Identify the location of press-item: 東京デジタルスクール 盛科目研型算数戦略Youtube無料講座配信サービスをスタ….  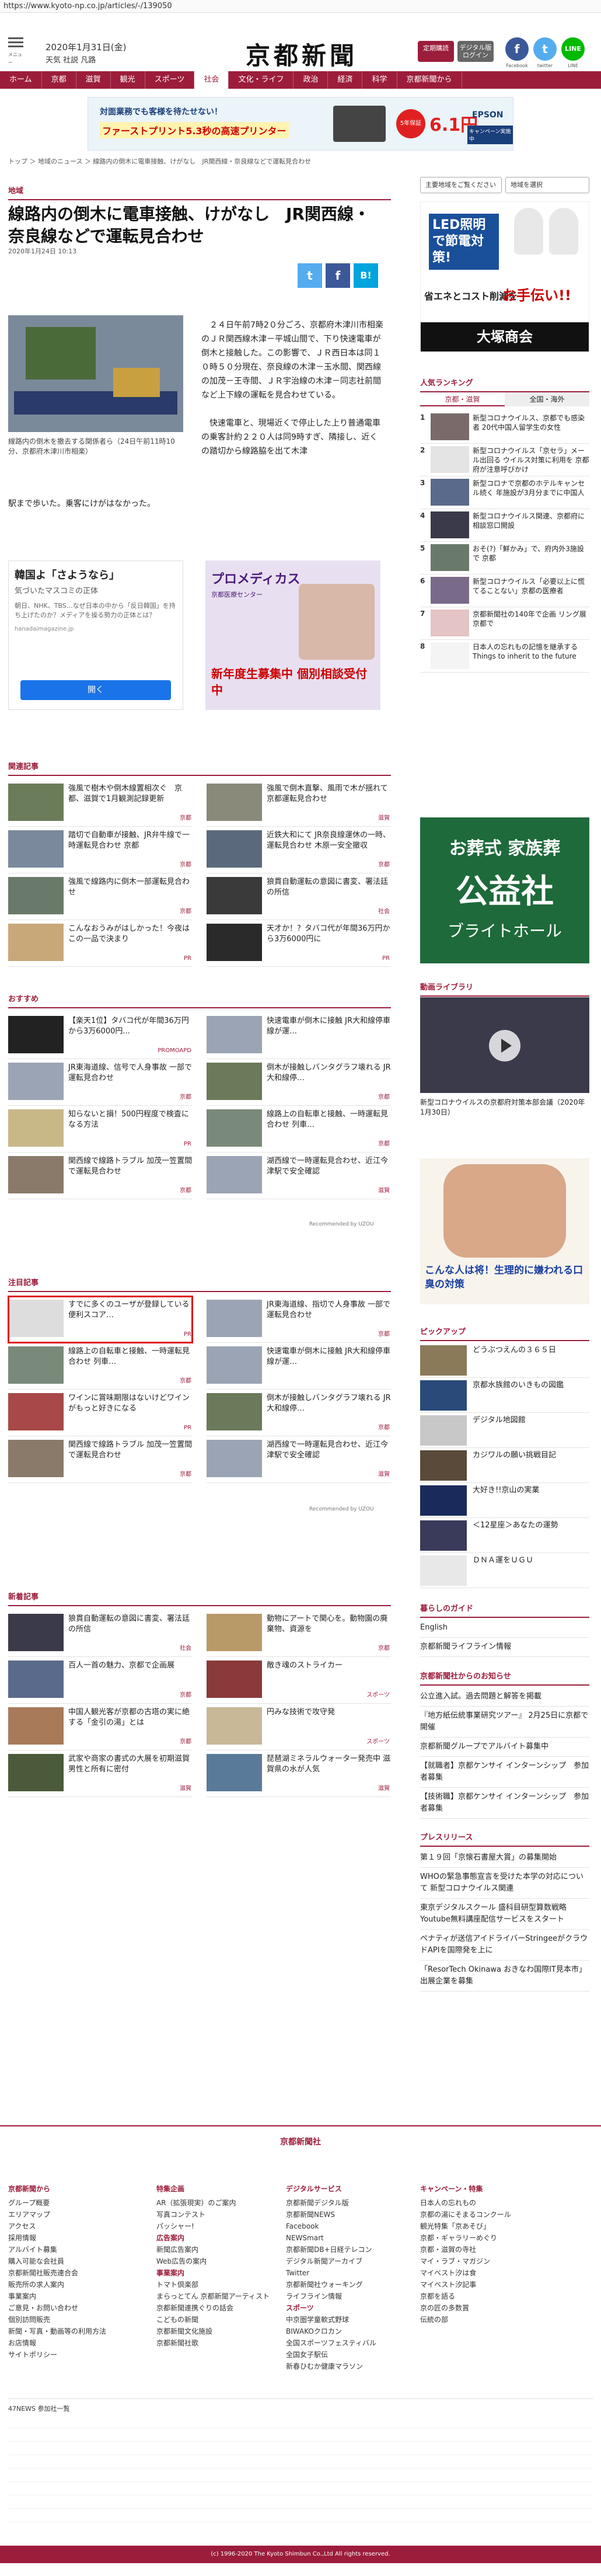
(504, 1914).